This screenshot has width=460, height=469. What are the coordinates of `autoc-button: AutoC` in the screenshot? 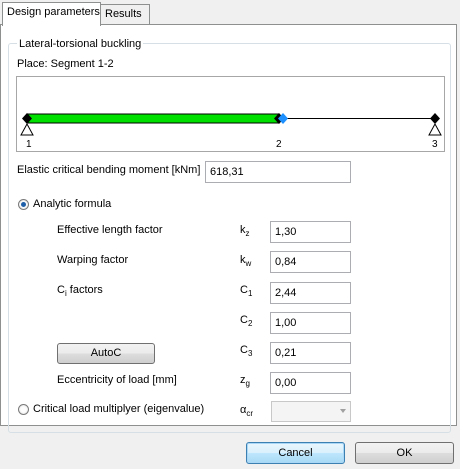 It's located at (106, 353).